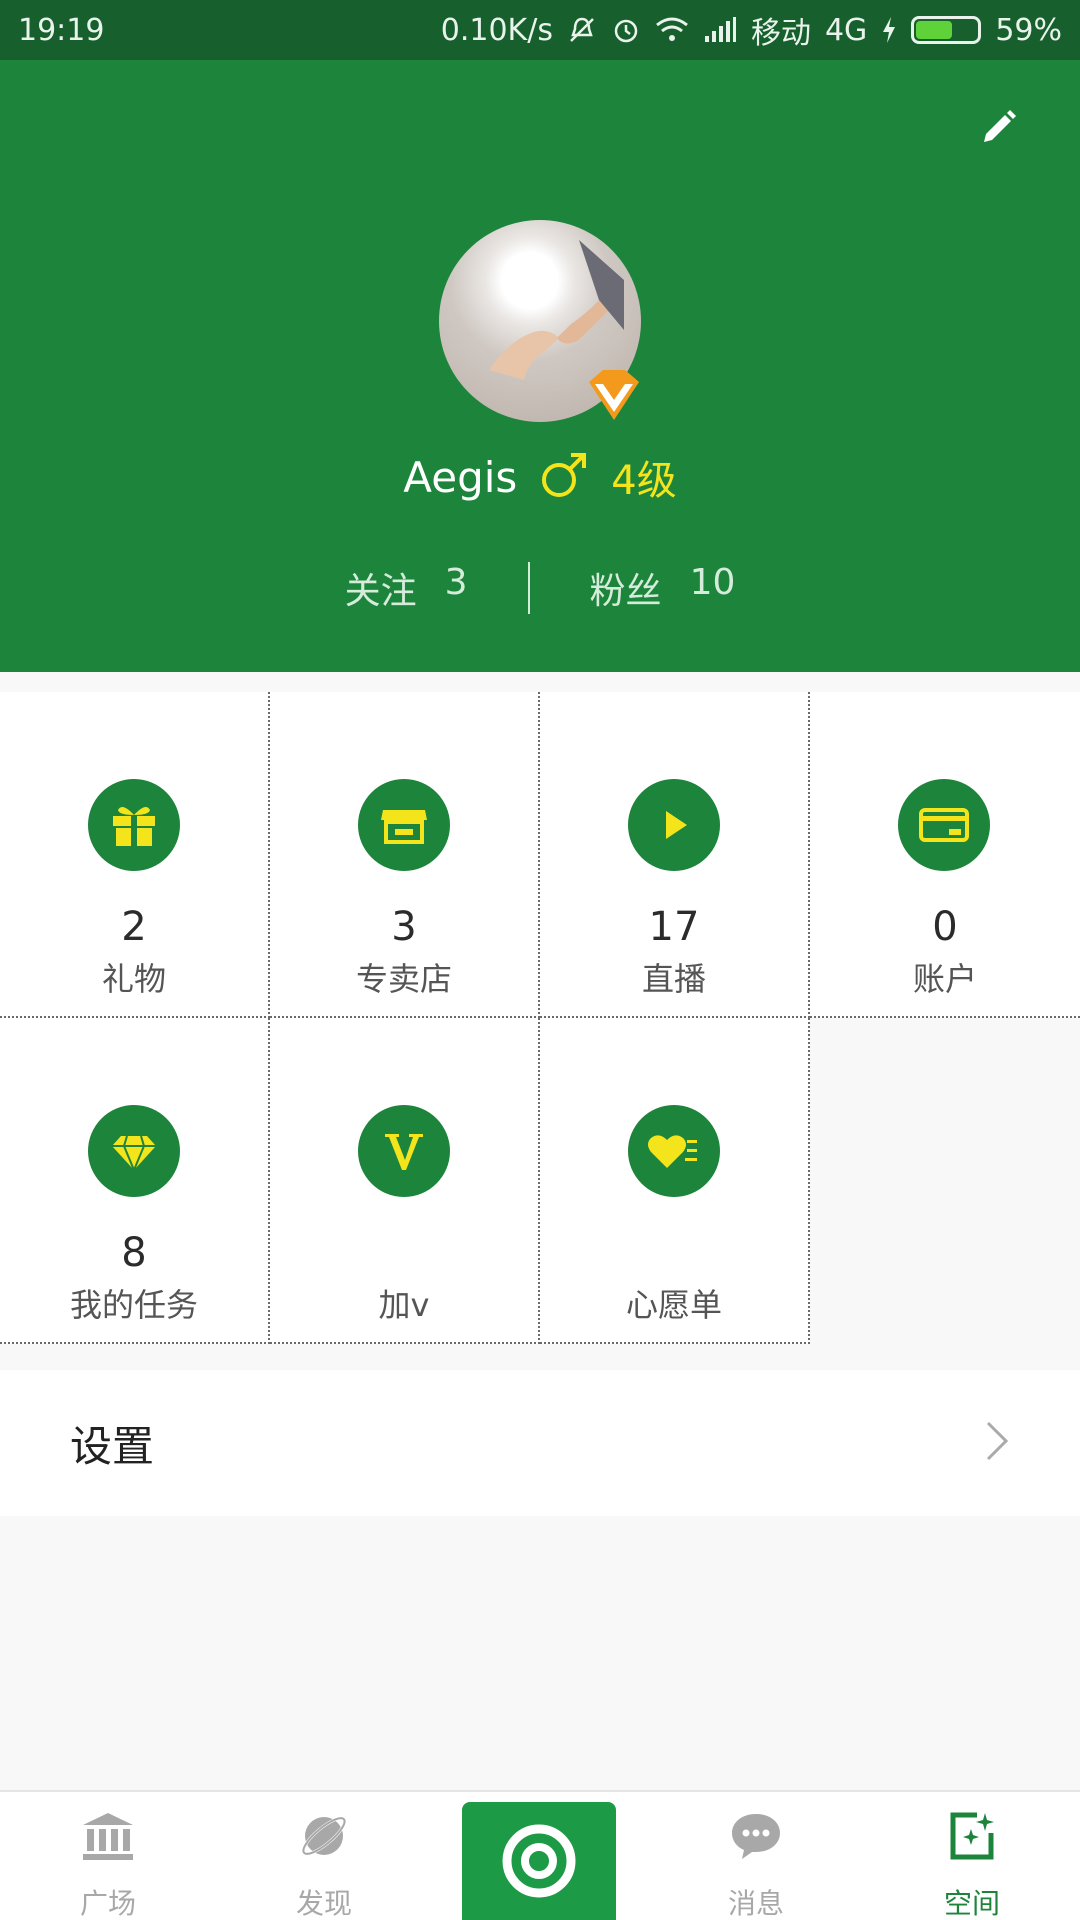 The height and width of the screenshot is (1920, 1080). I want to click on charging-icon, so click(889, 30).